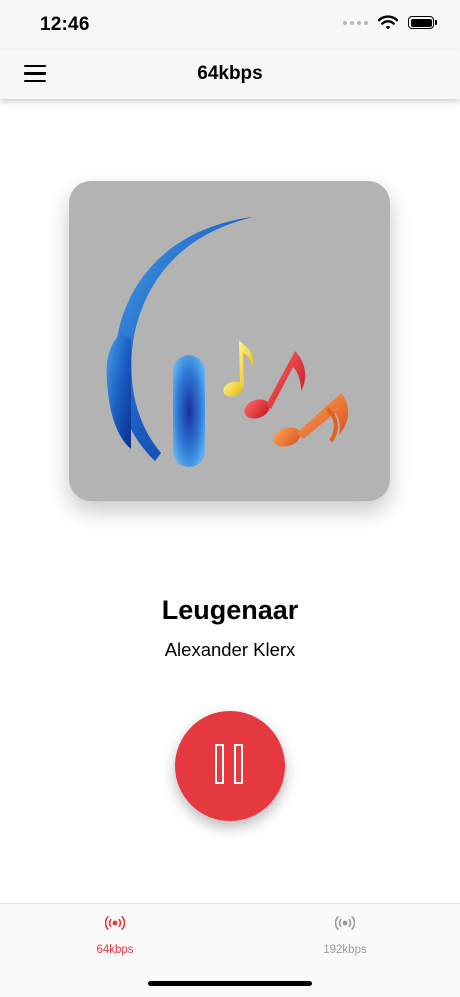  I want to click on nav-bar: 64kbps, so click(230, 74).